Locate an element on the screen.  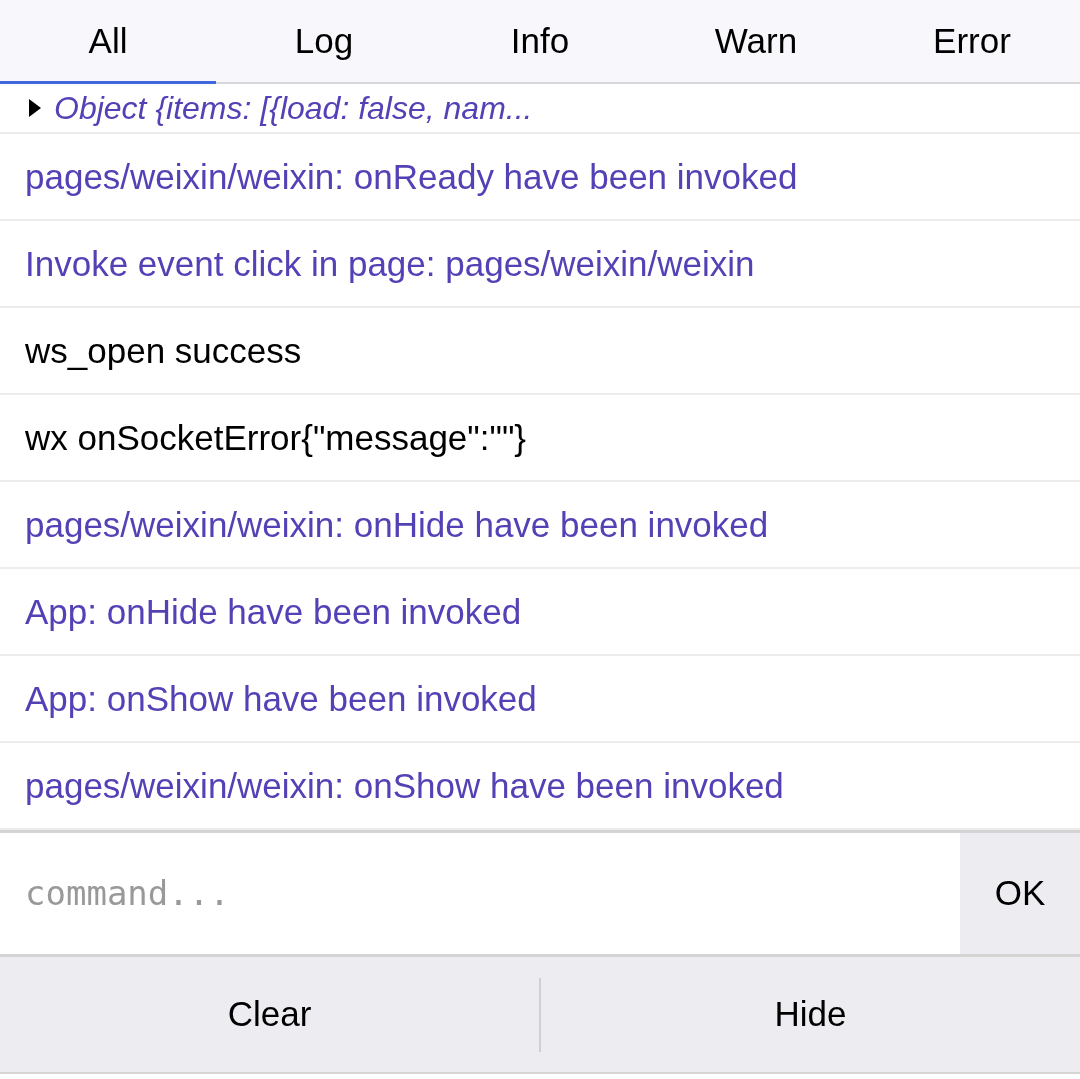
log-message: pages/weixin/weixin: onReady have been invoked is located at coordinates (411, 176).